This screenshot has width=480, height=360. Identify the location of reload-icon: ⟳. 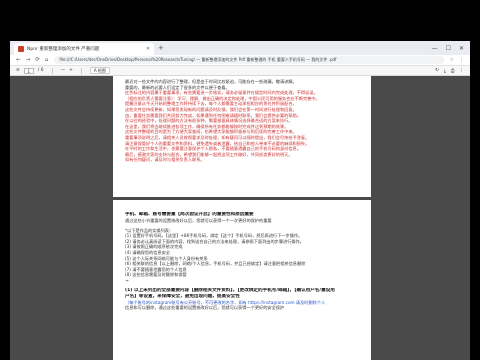
(37, 60).